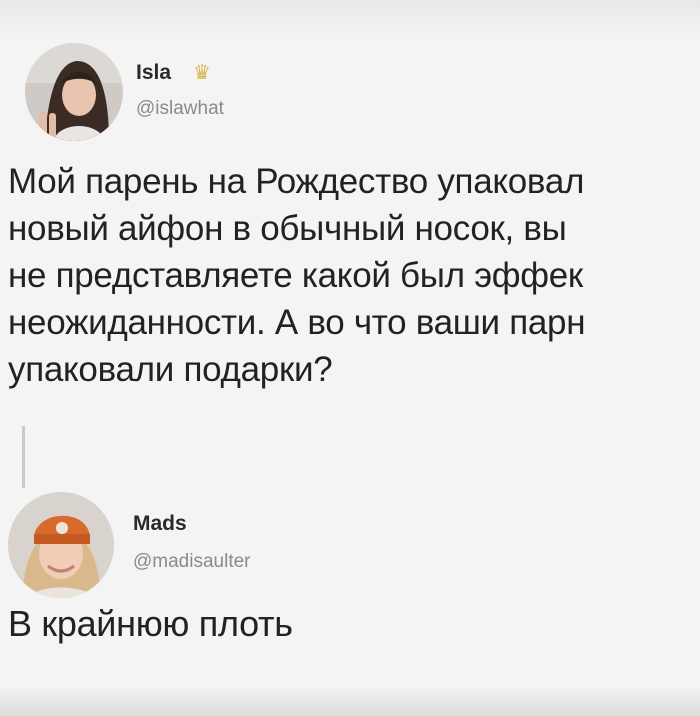  I want to click on mads-avatar, so click(61, 545).